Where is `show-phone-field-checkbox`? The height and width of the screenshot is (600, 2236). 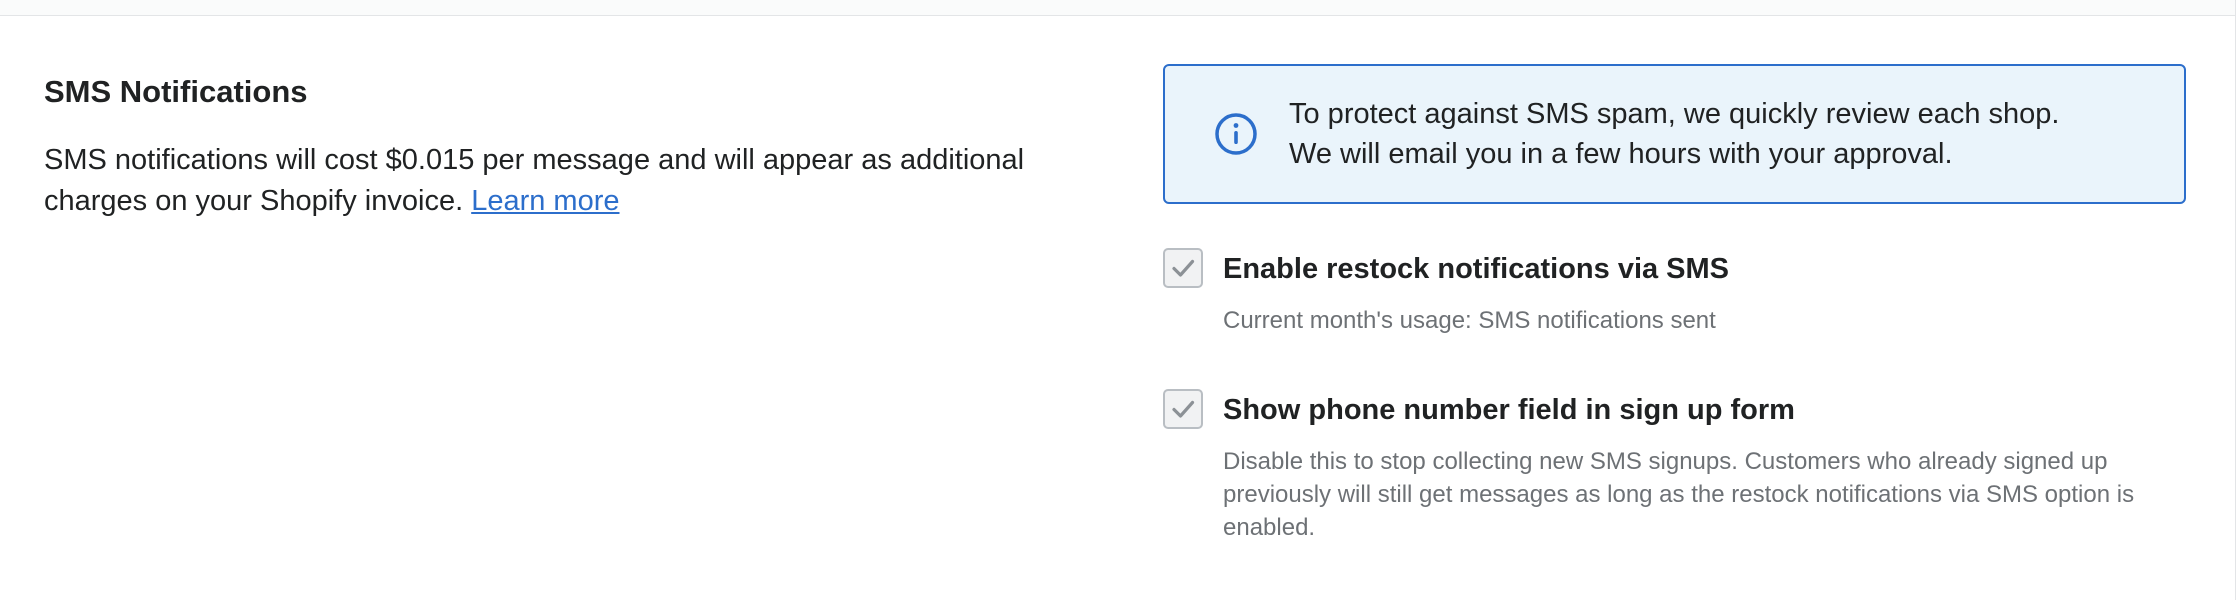
show-phone-field-checkbox is located at coordinates (1183, 409).